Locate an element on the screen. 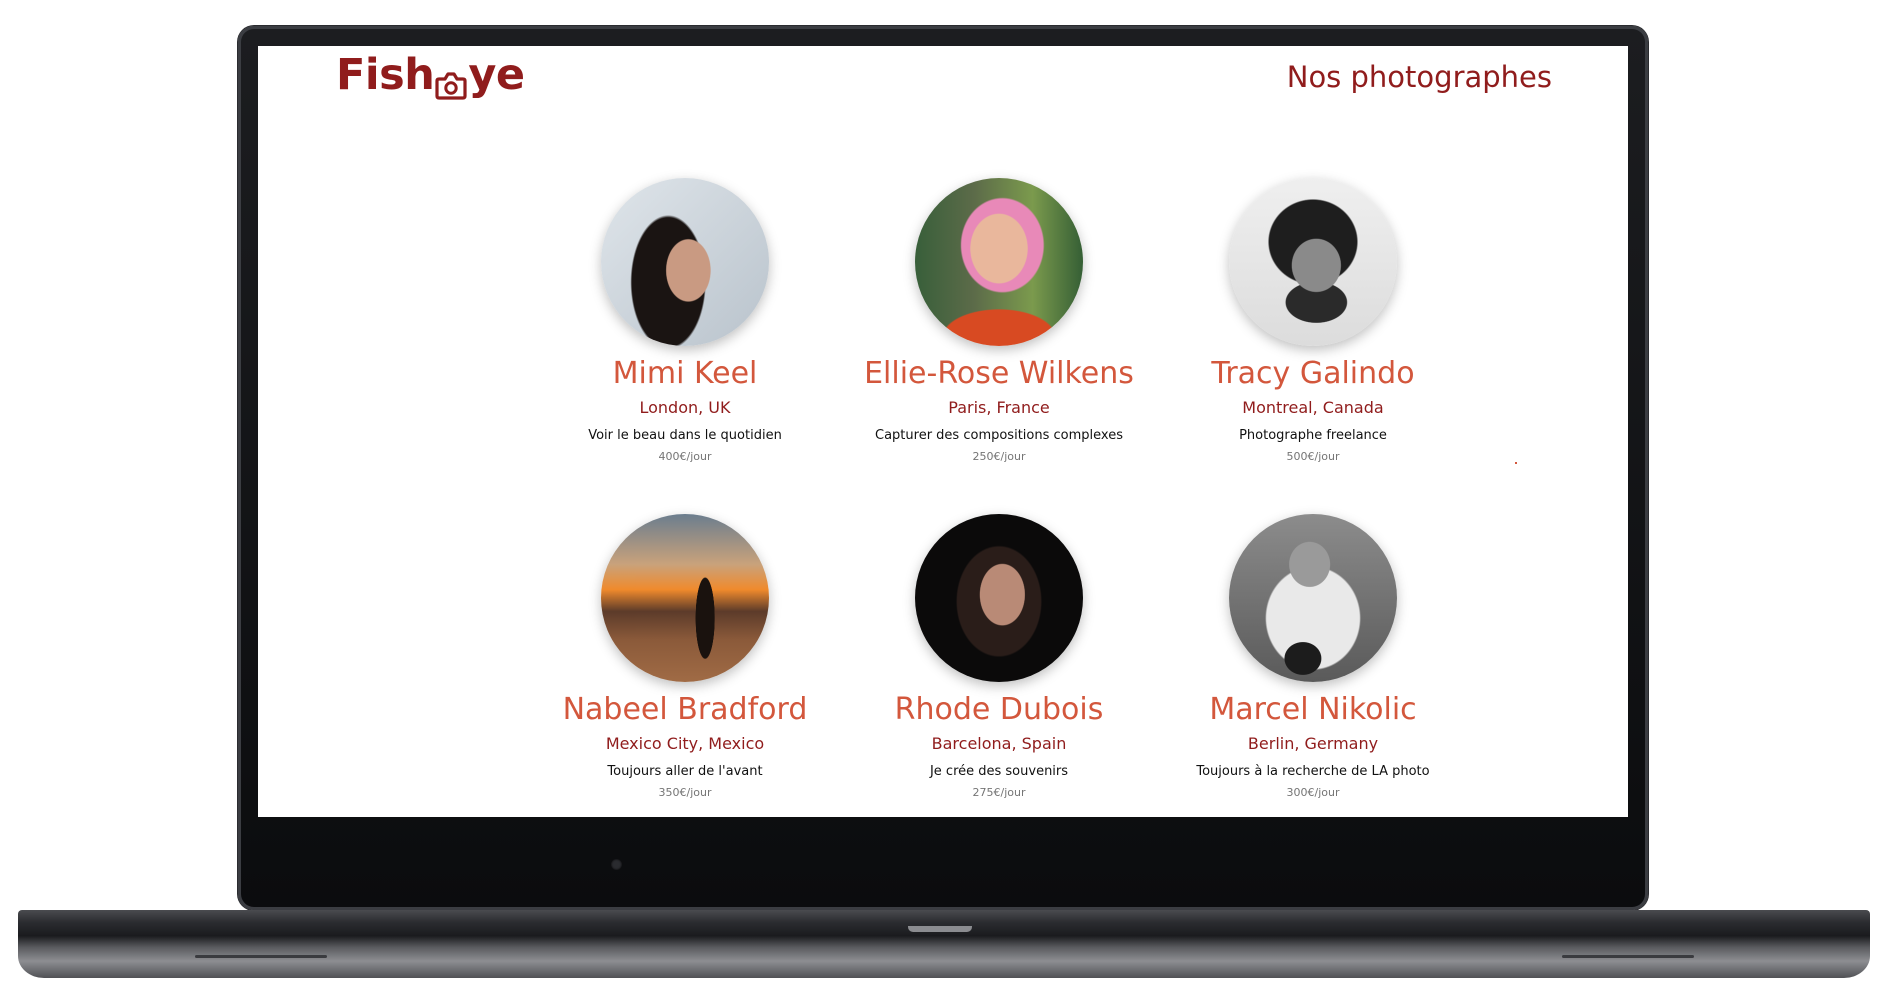 This screenshot has width=1878, height=1008. webcam is located at coordinates (616, 864).